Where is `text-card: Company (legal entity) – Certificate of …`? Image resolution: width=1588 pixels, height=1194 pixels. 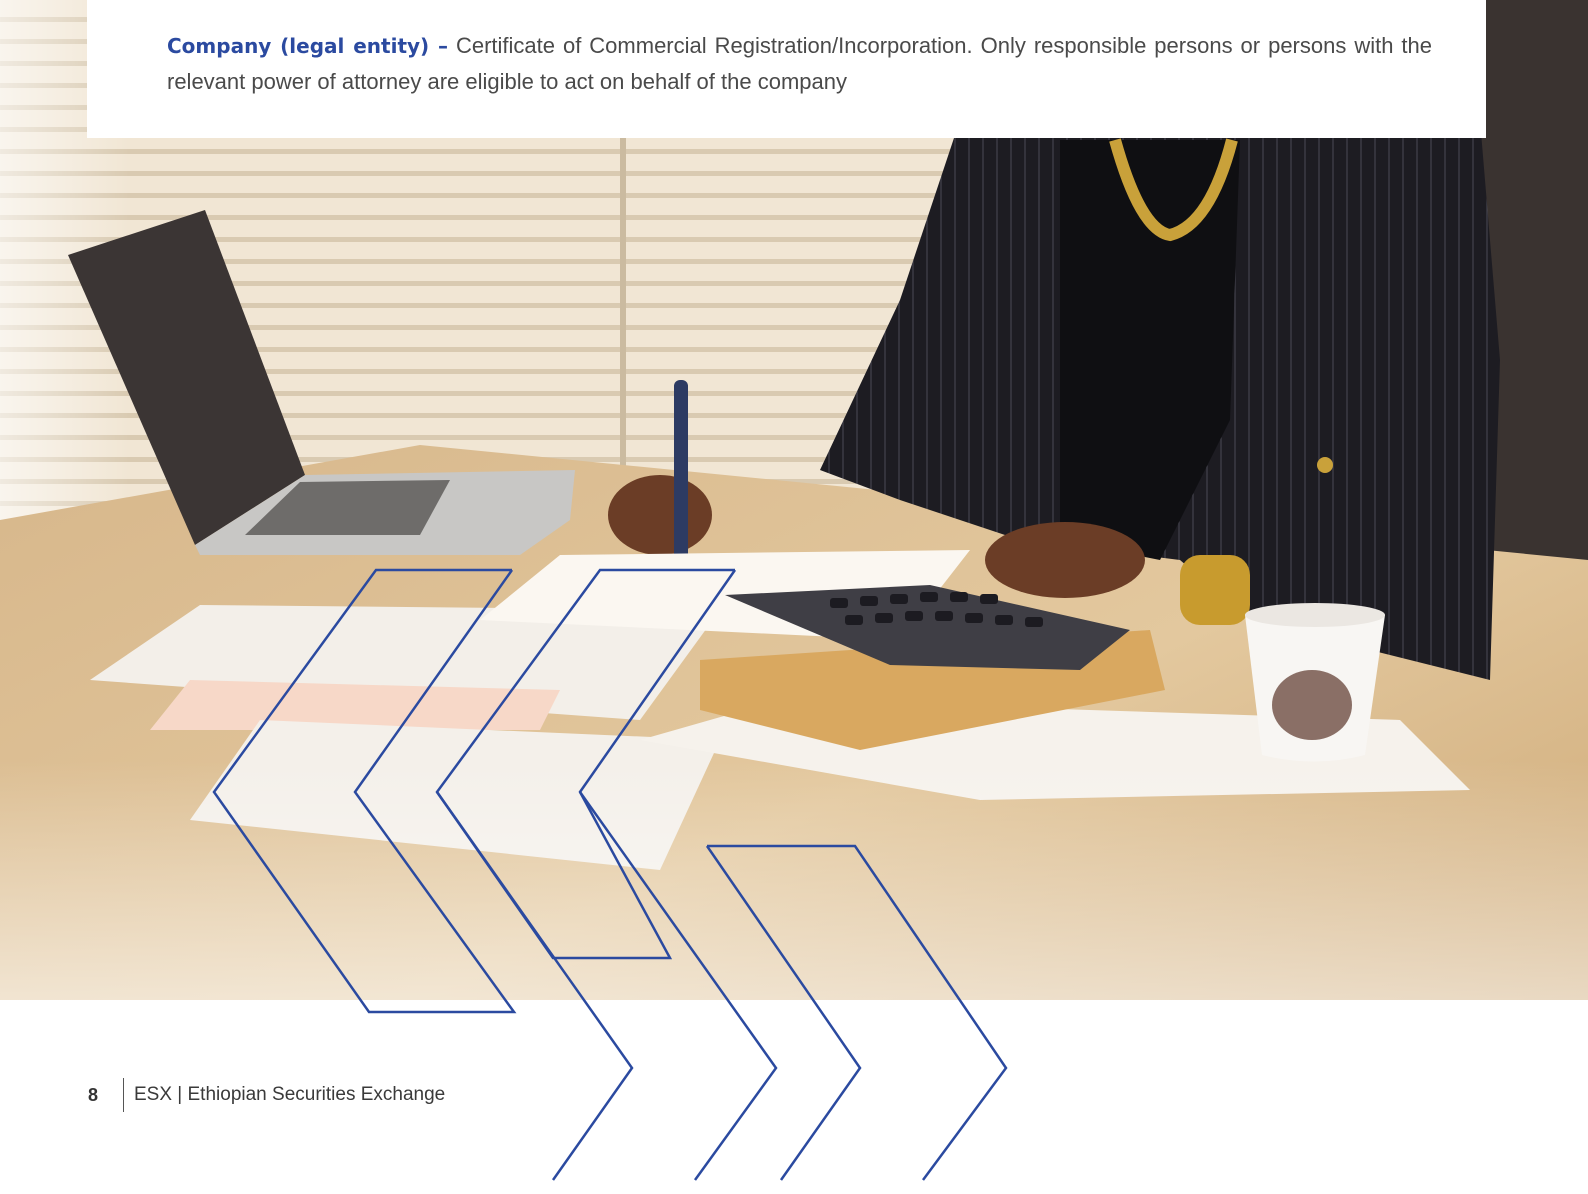
text-card: Company (legal entity) – Certificate of … is located at coordinates (786, 69).